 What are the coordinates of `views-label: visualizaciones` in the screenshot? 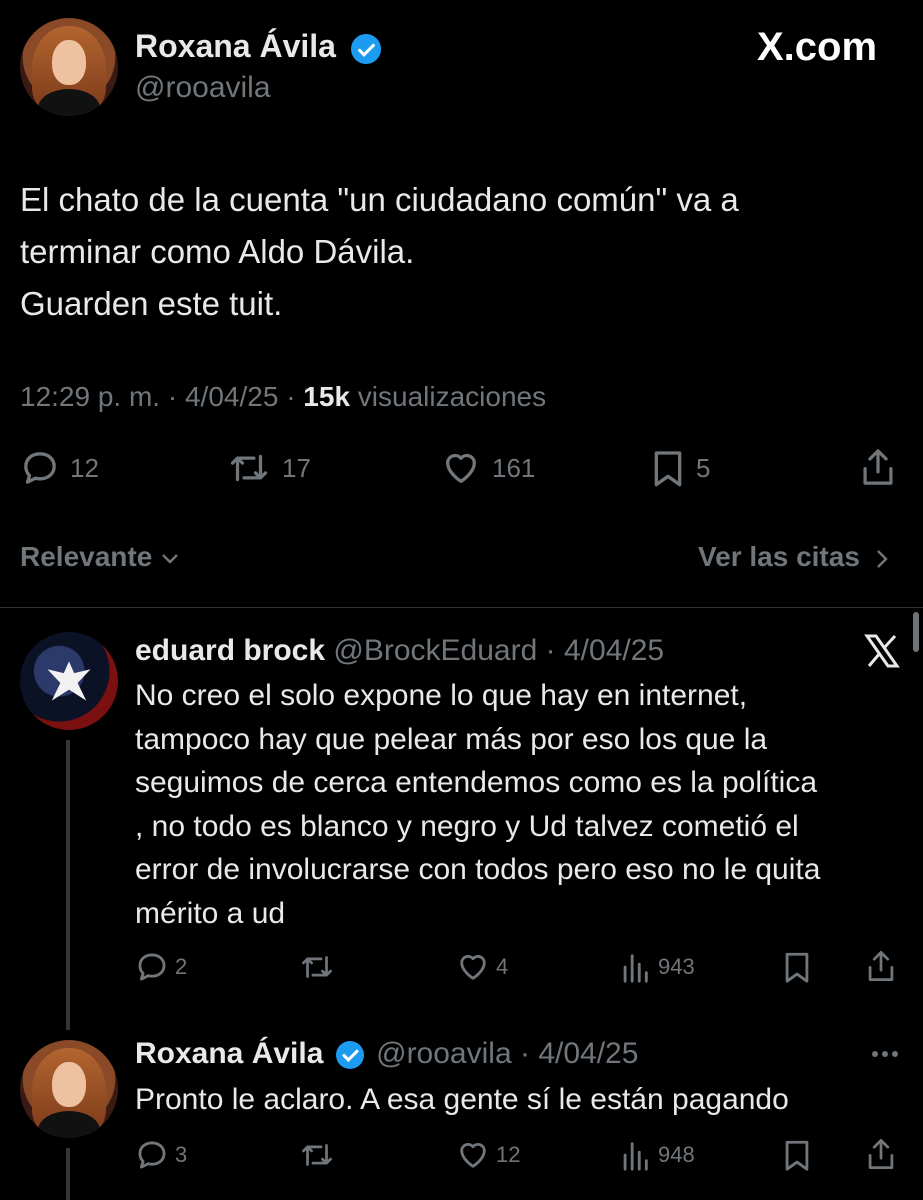 It's located at (452, 396).